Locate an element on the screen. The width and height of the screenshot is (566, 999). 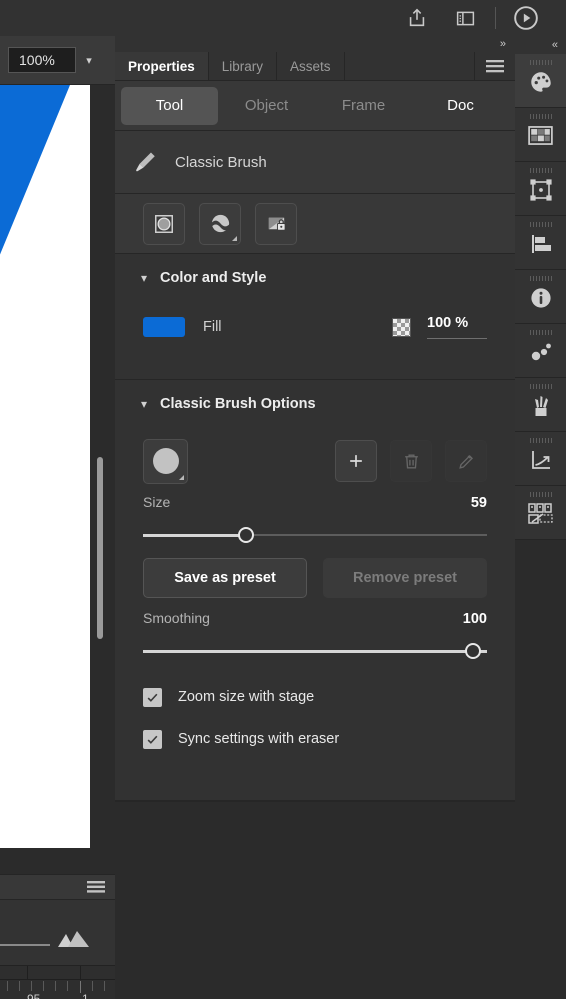
brush-tip-swatch is located at coordinates (165, 461).